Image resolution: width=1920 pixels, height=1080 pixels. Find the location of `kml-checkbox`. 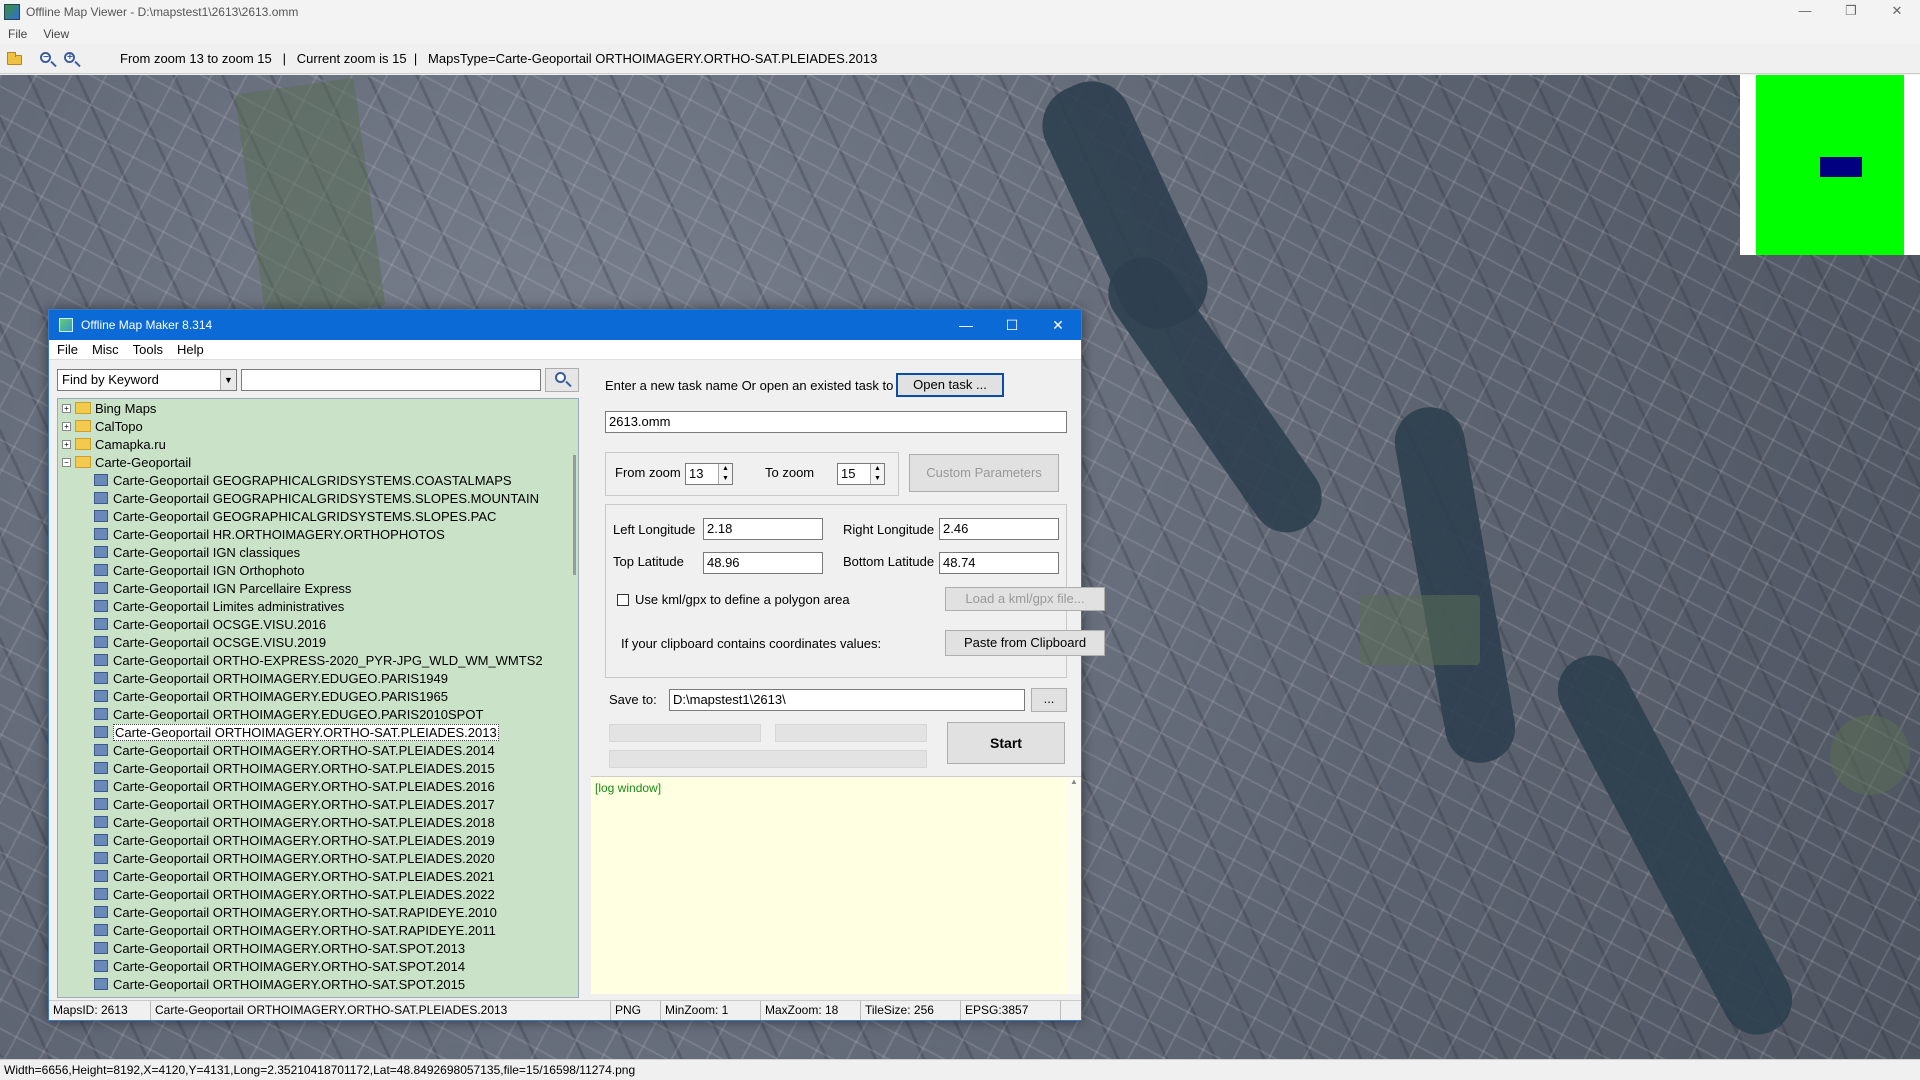

kml-checkbox is located at coordinates (623, 600).